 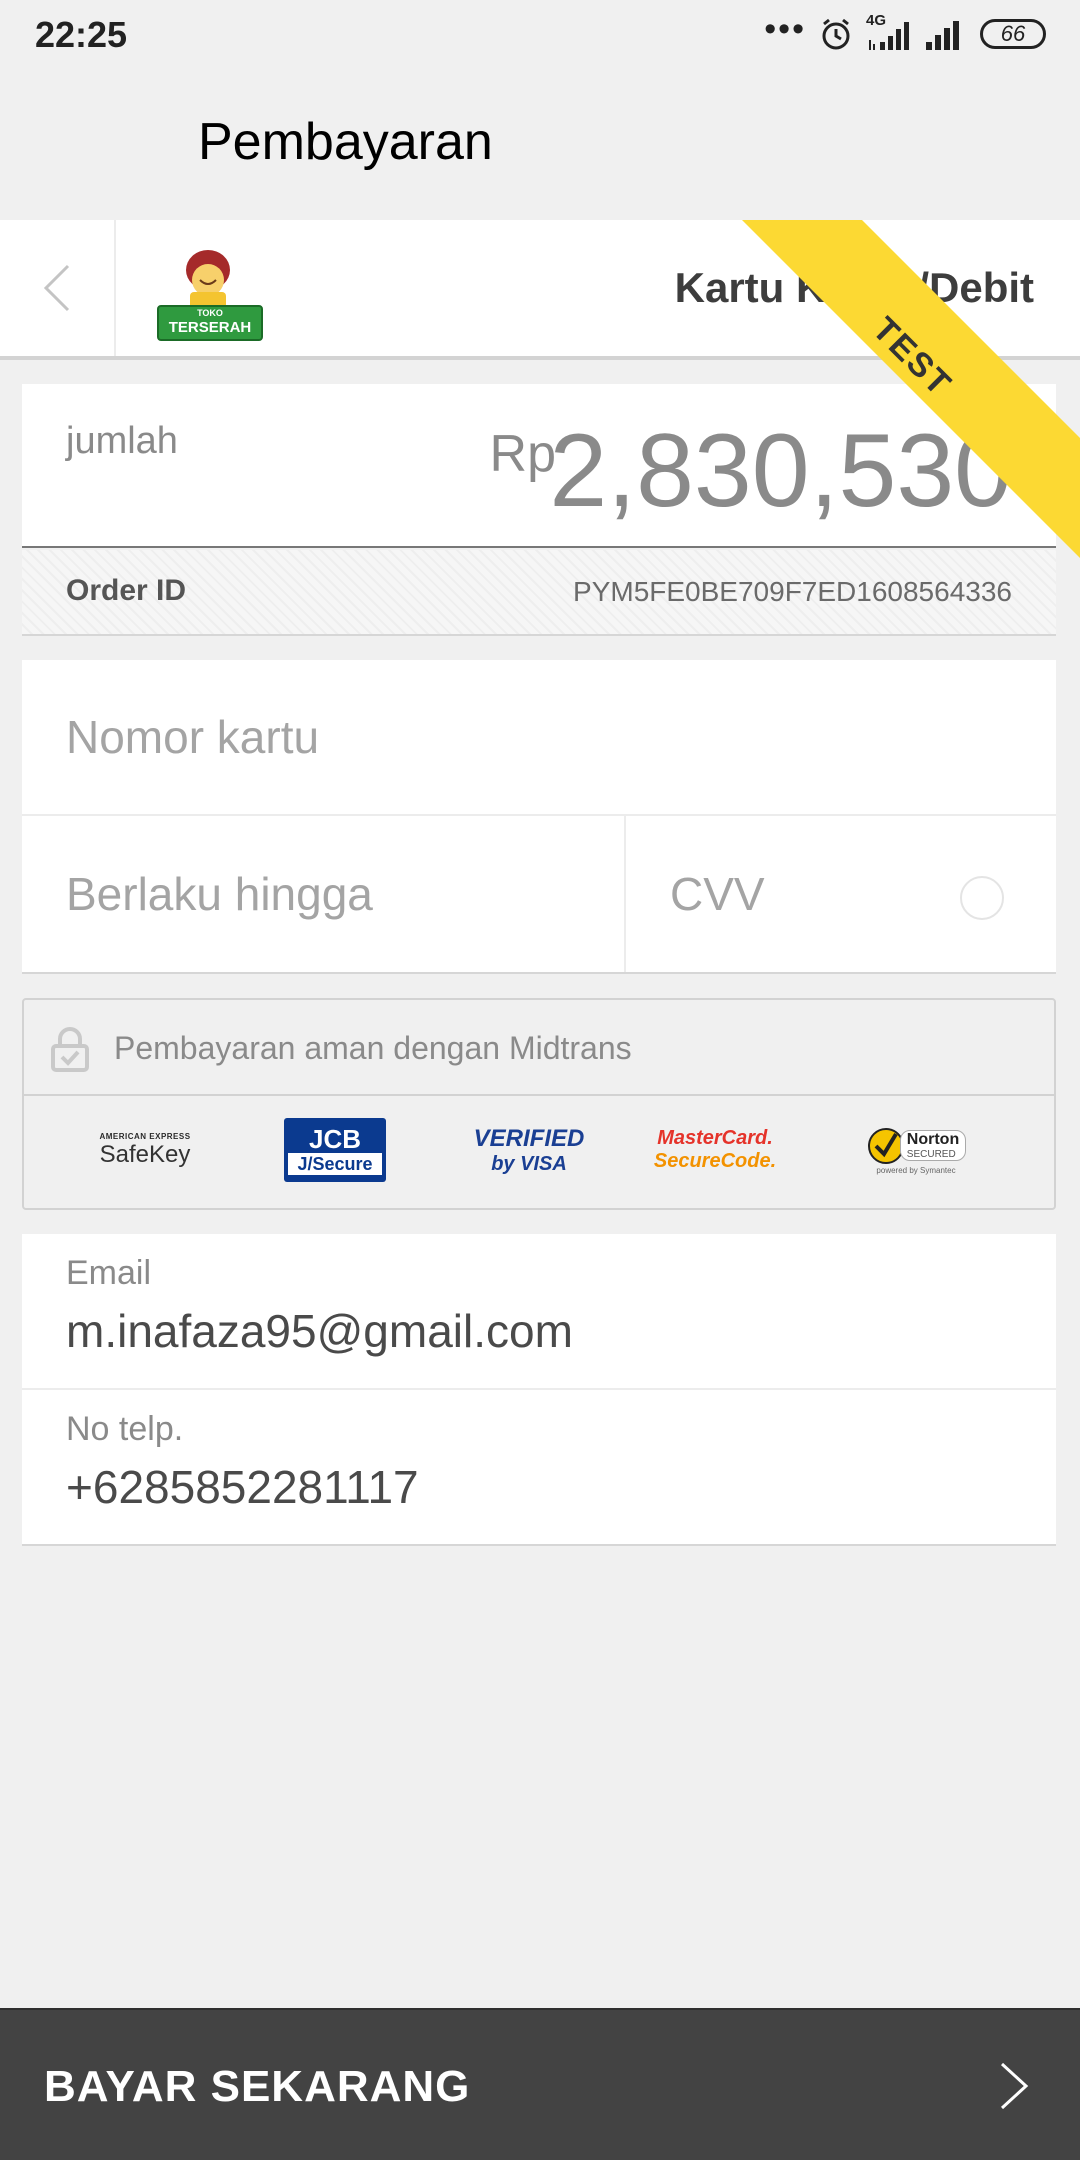 I want to click on verified-by-visa-logo: VERIFIED by VISA, so click(x=529, y=1150).